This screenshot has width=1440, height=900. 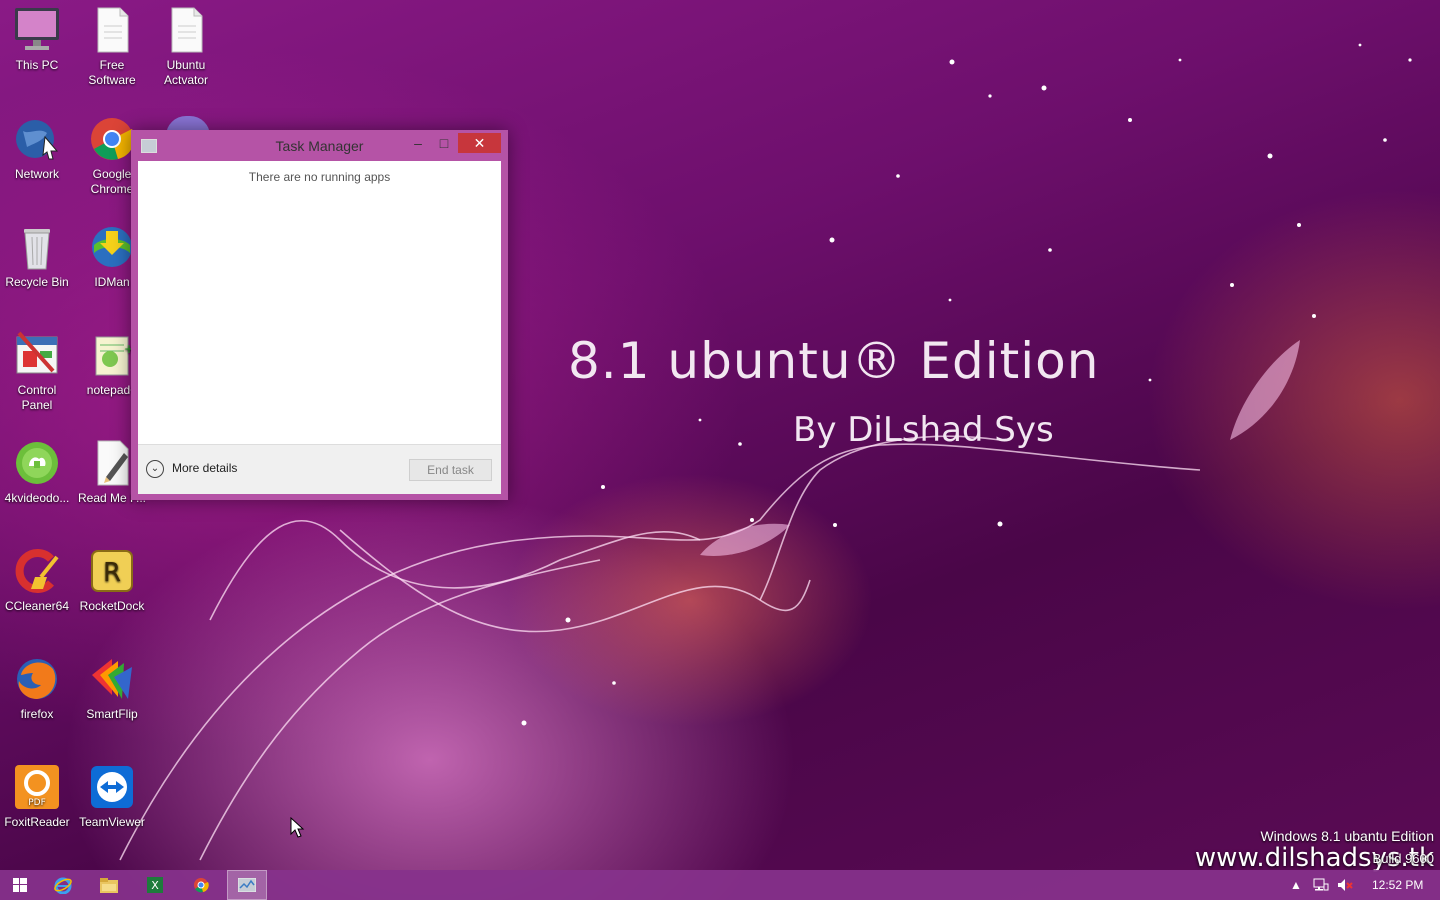 I want to click on icon-label: This PC, so click(x=37, y=65).